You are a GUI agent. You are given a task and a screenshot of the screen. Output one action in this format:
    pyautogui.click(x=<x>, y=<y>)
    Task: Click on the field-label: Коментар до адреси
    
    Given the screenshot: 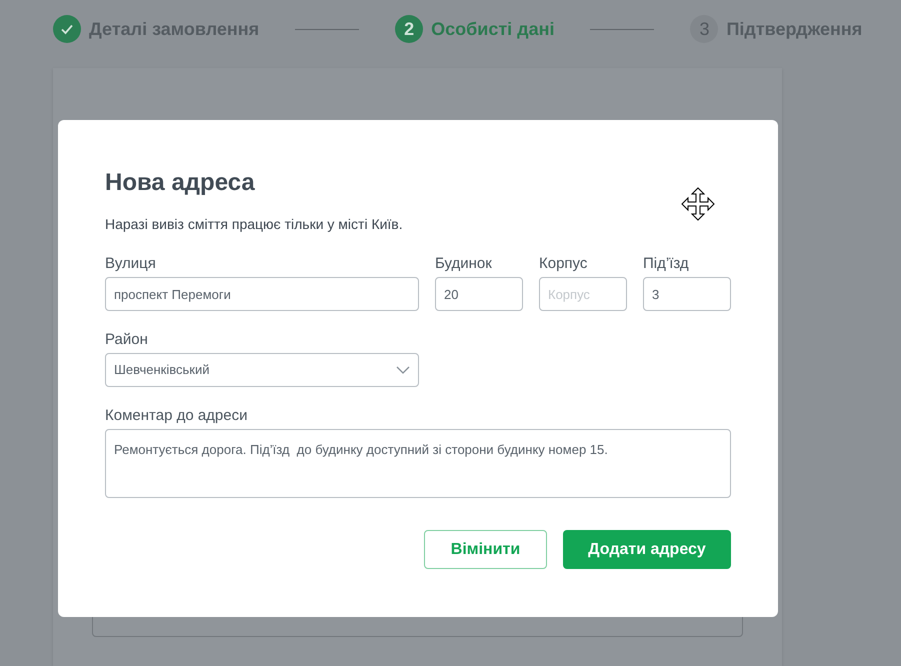 What is the action you would take?
    pyautogui.click(x=176, y=416)
    